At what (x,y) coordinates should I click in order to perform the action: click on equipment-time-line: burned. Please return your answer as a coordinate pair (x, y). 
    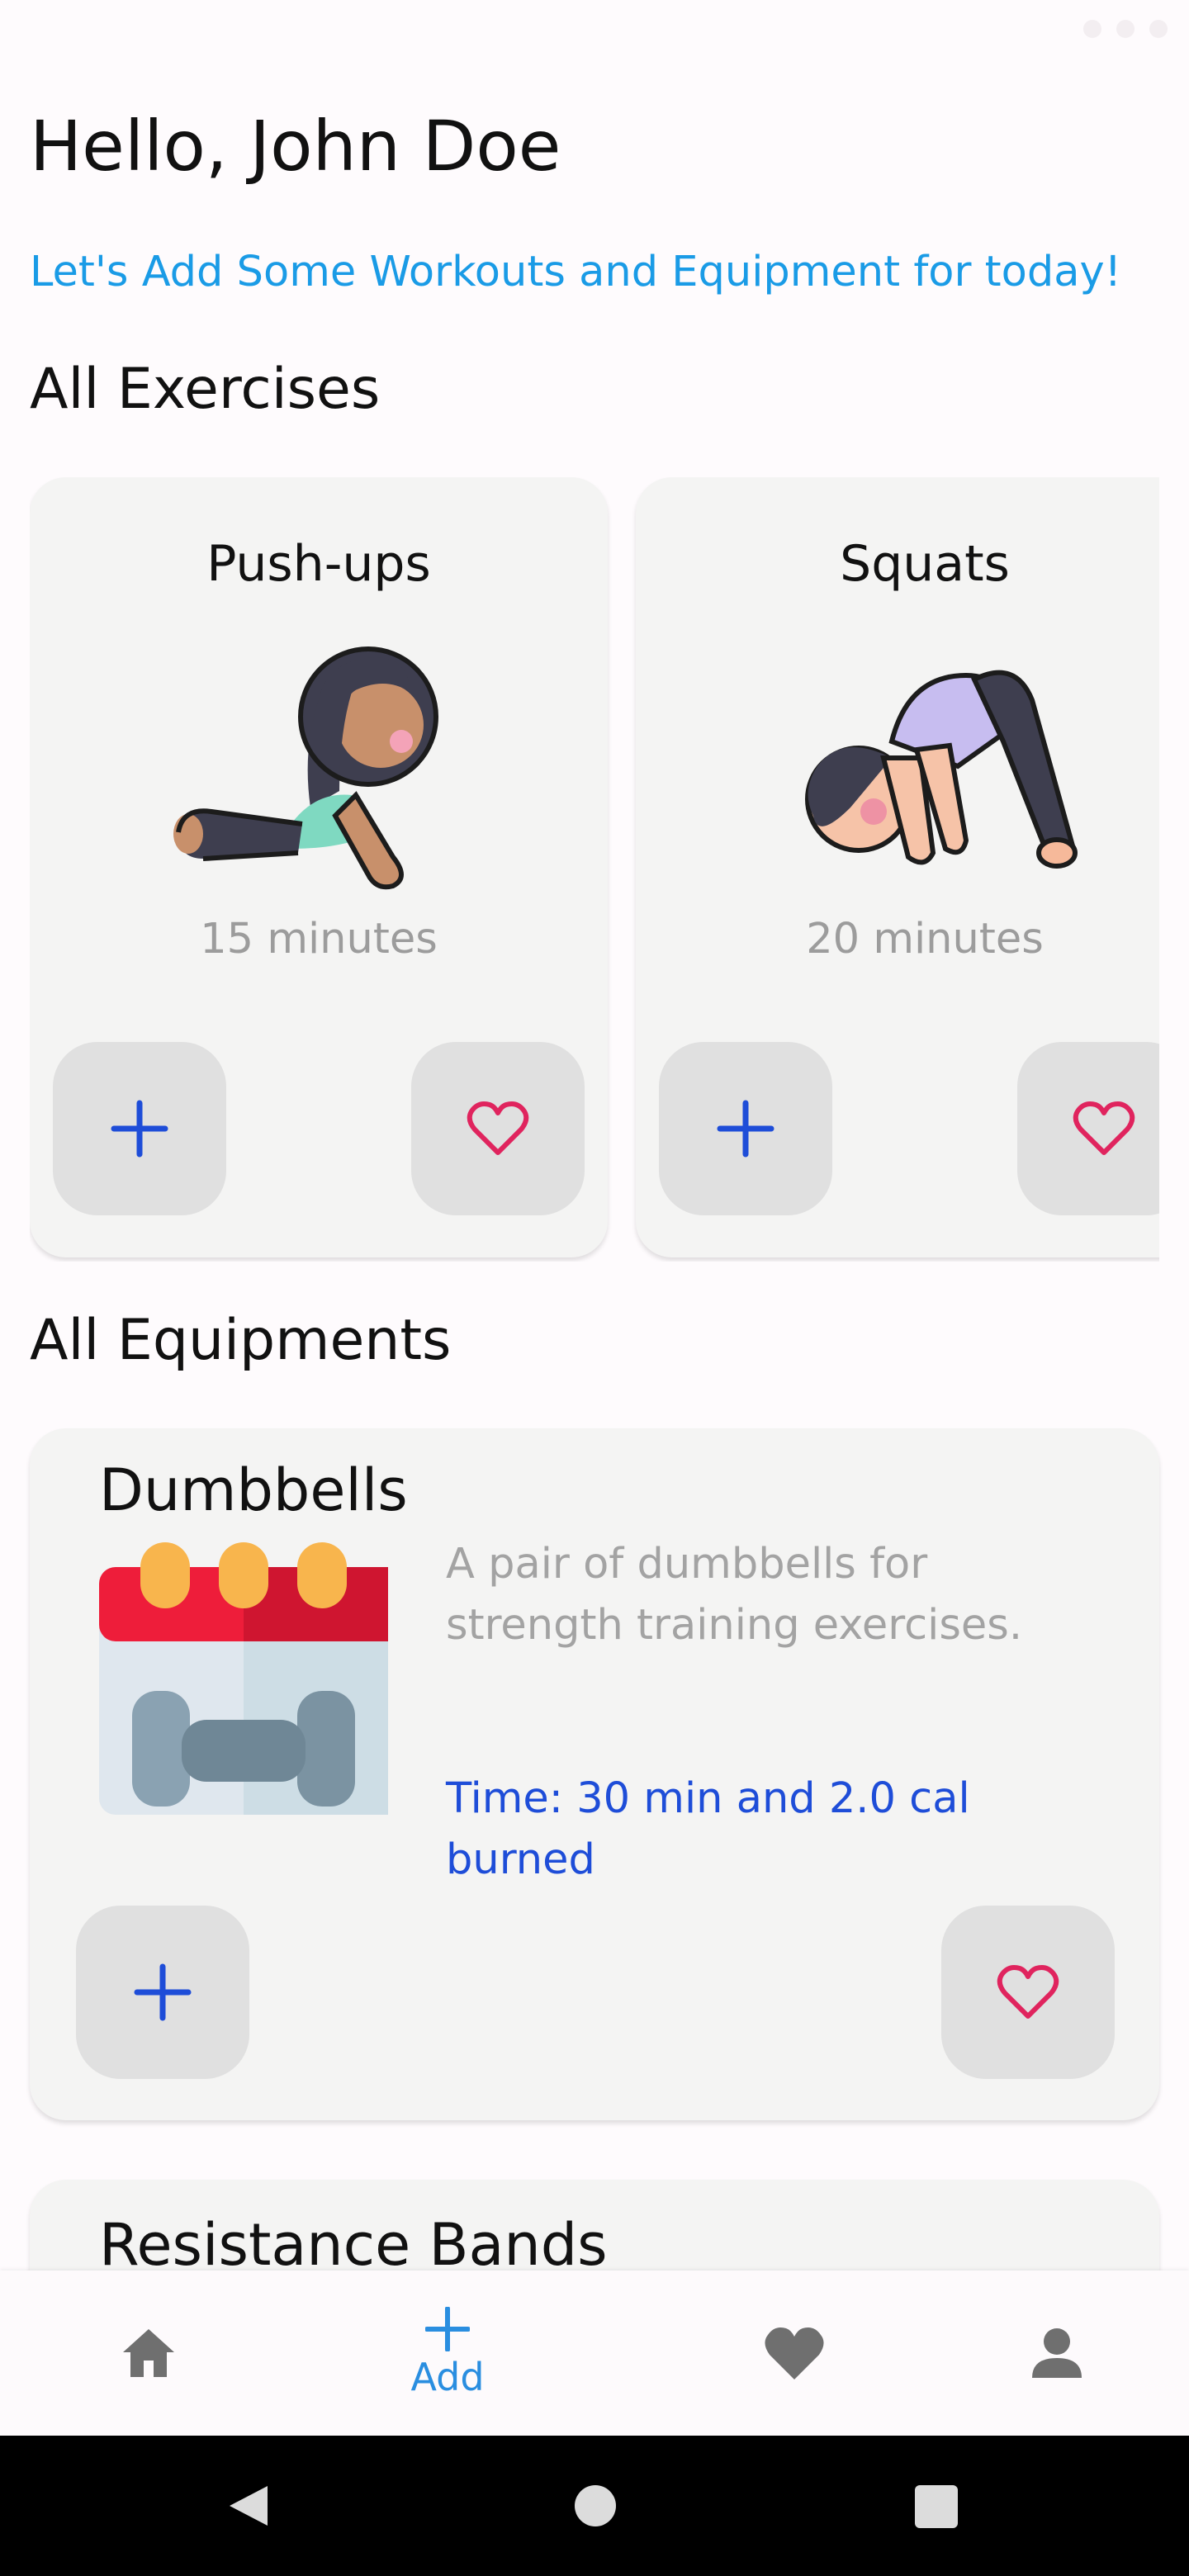
    Looking at the image, I should click on (520, 1859).